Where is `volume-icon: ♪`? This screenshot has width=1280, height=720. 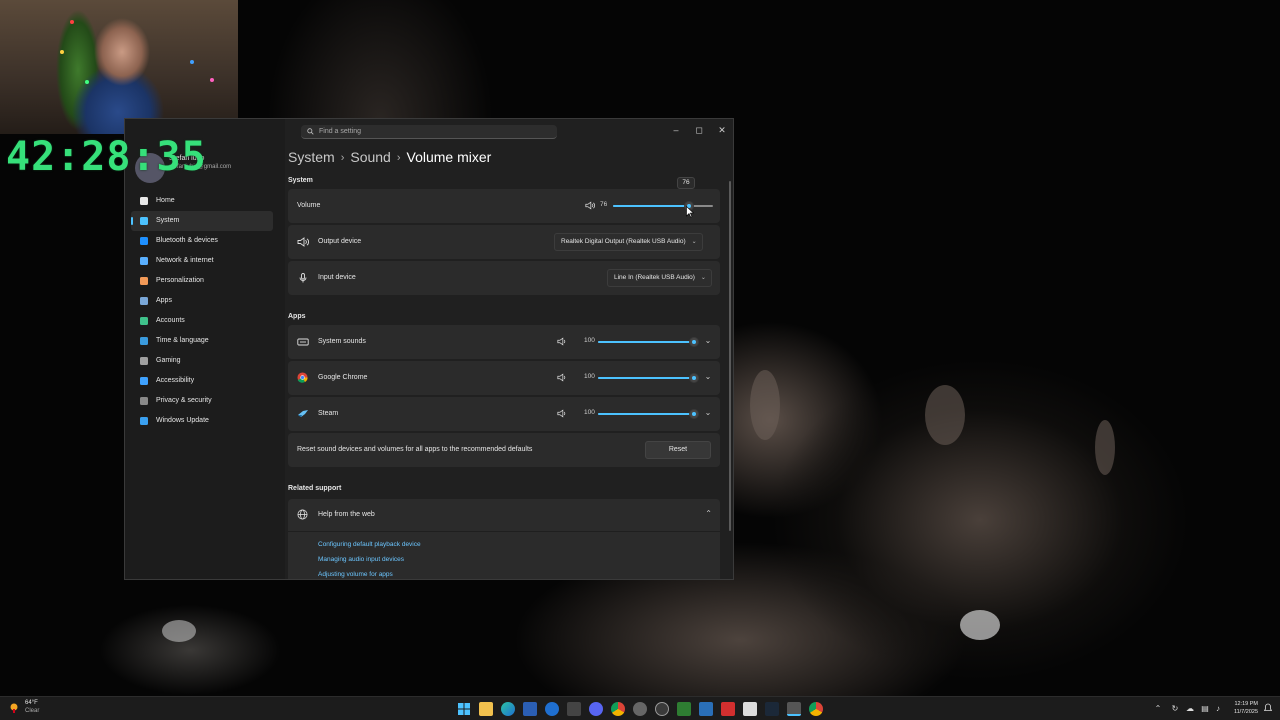
volume-icon: ♪ is located at coordinates (1218, 709).